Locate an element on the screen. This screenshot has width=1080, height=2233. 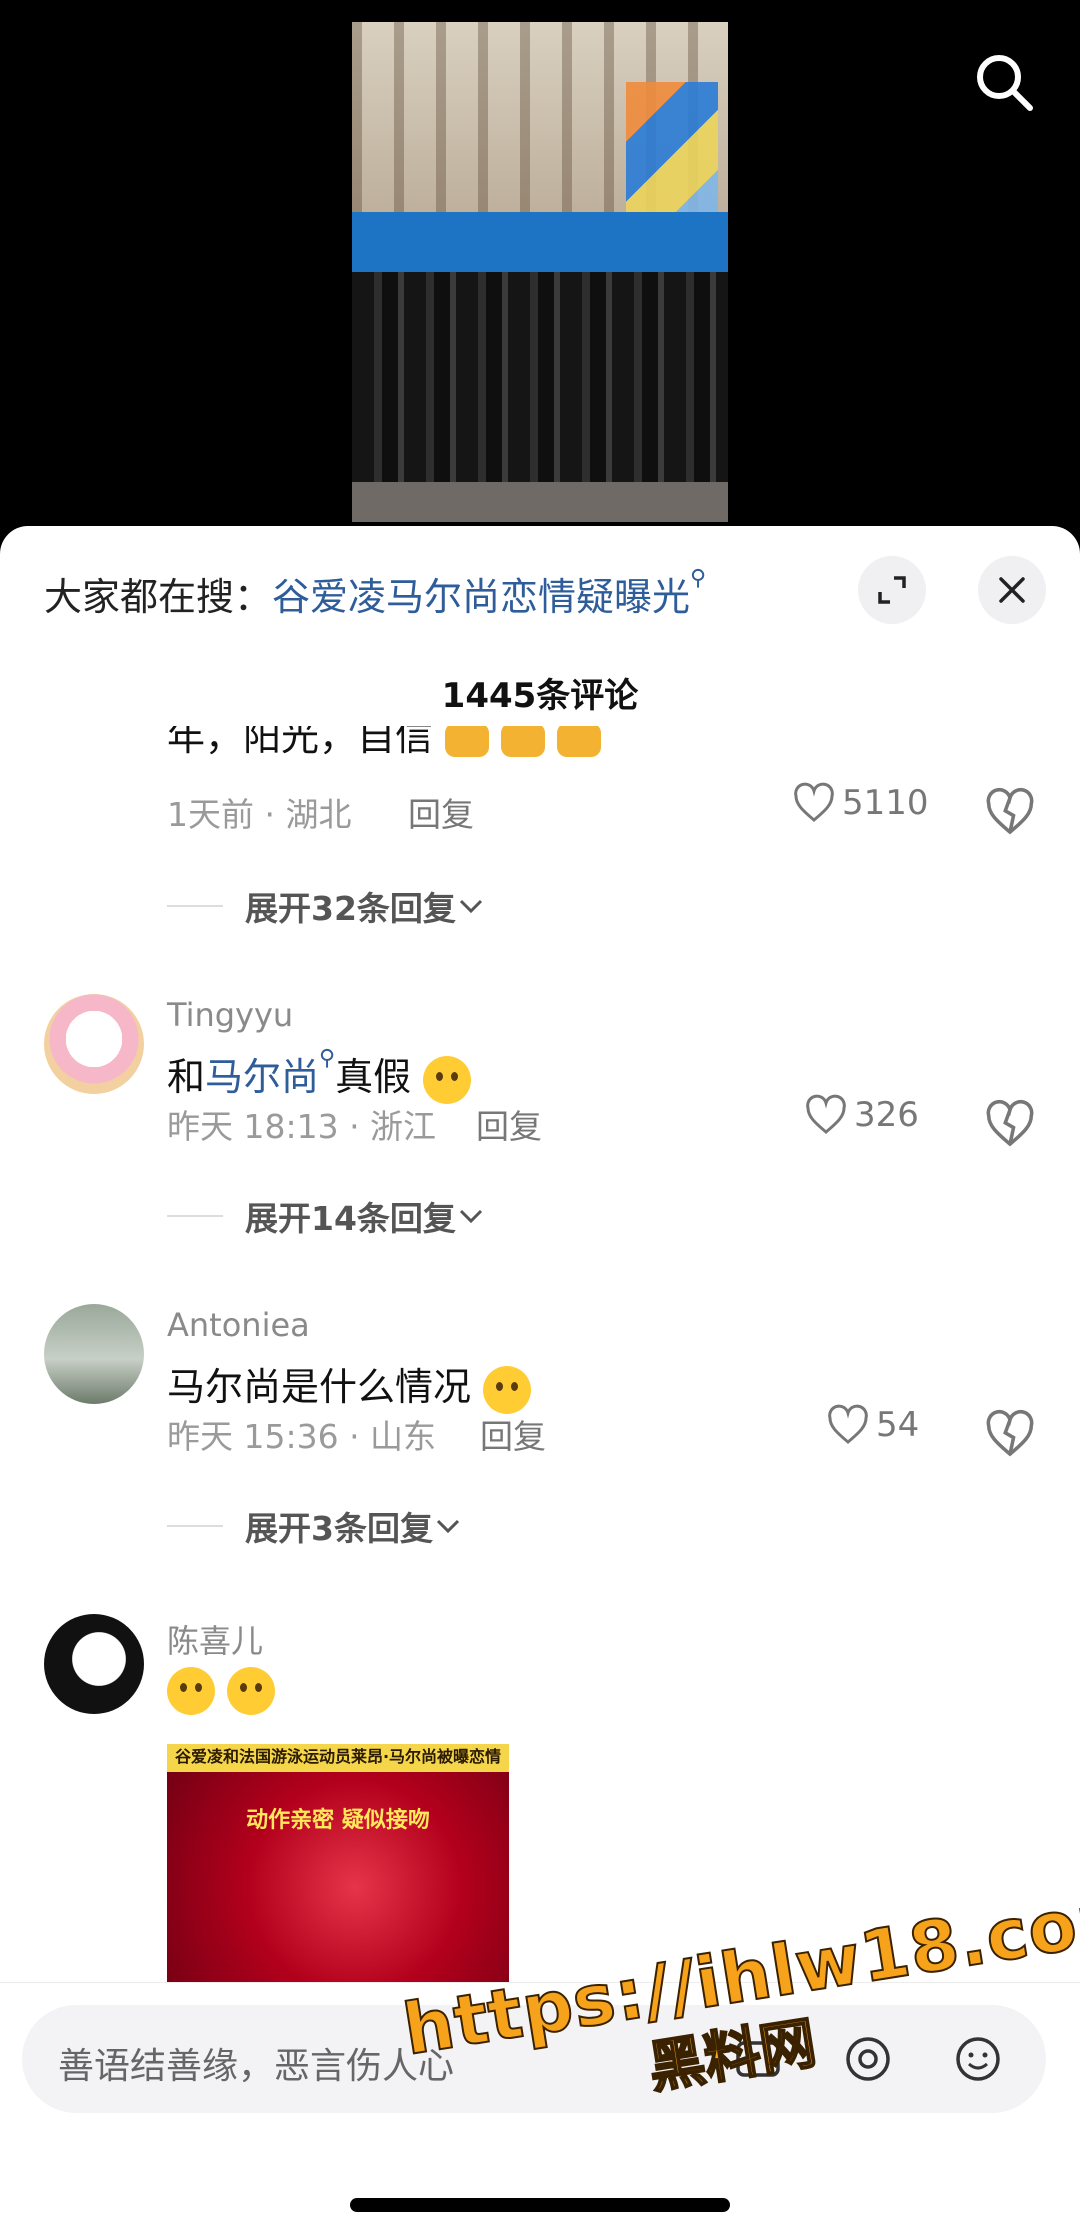
video-frame is located at coordinates (540, 272).